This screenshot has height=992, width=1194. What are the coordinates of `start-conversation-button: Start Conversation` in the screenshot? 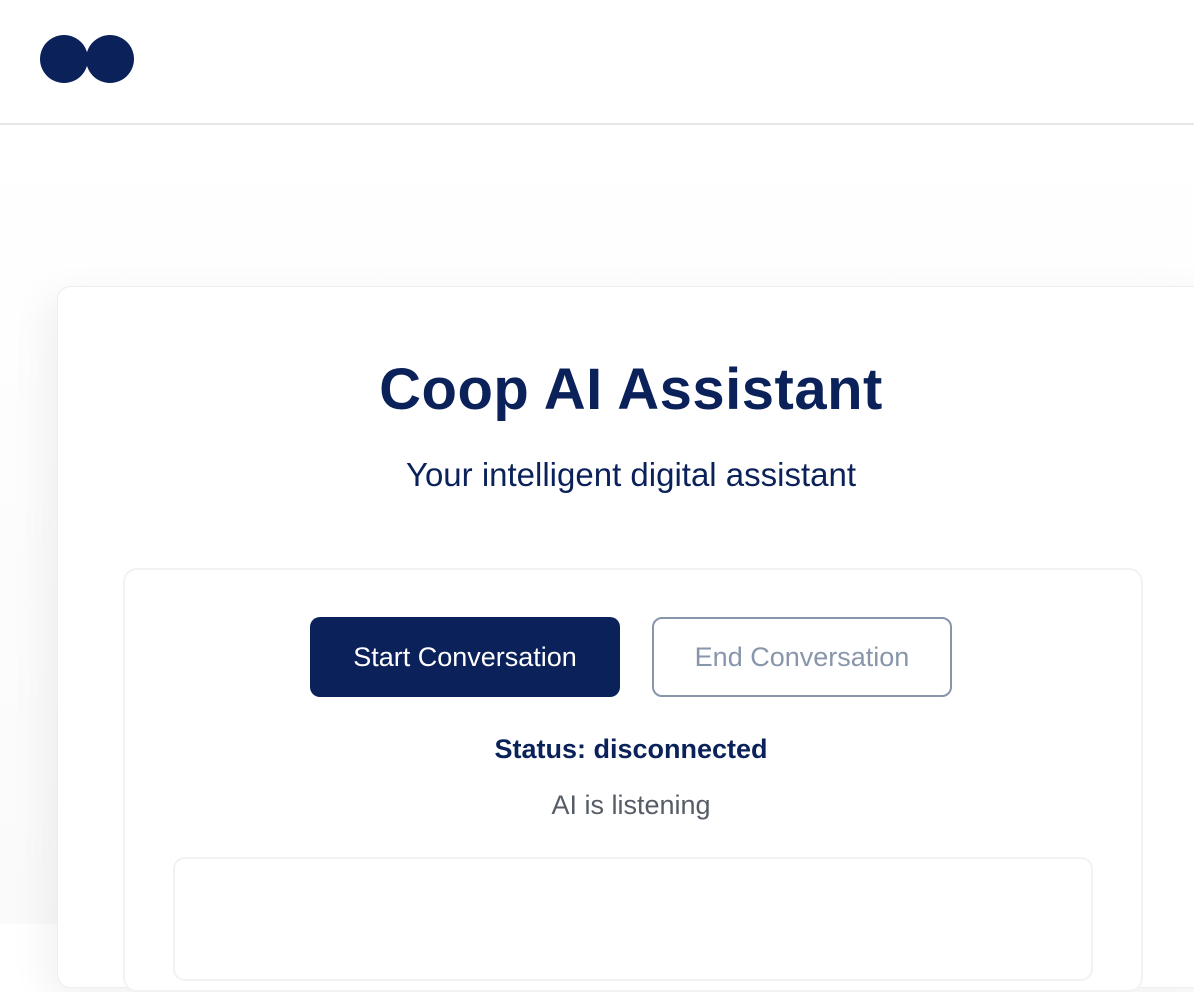 It's located at (465, 657).